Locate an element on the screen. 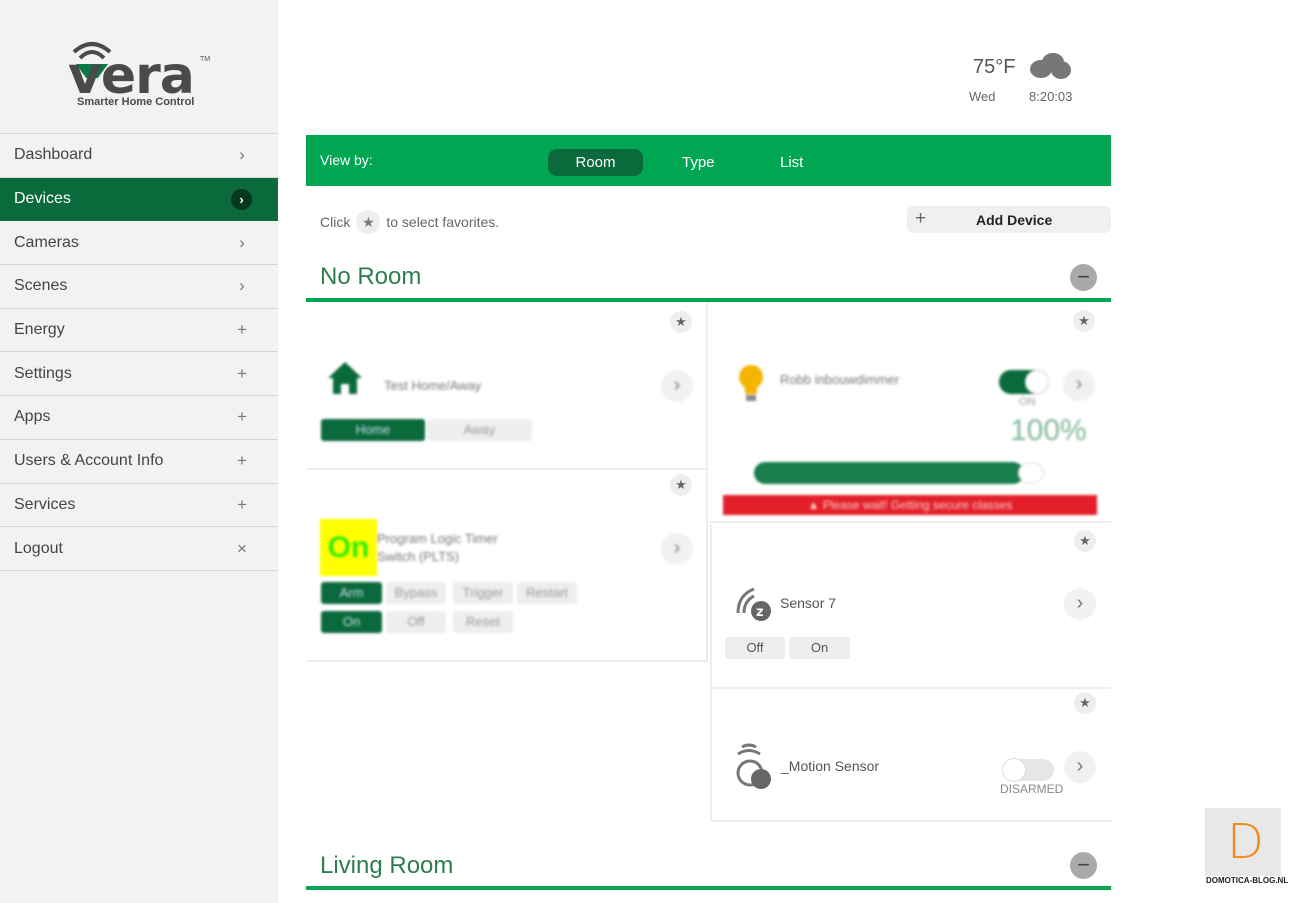  sidebar-item-services: Services + is located at coordinates (139, 506).